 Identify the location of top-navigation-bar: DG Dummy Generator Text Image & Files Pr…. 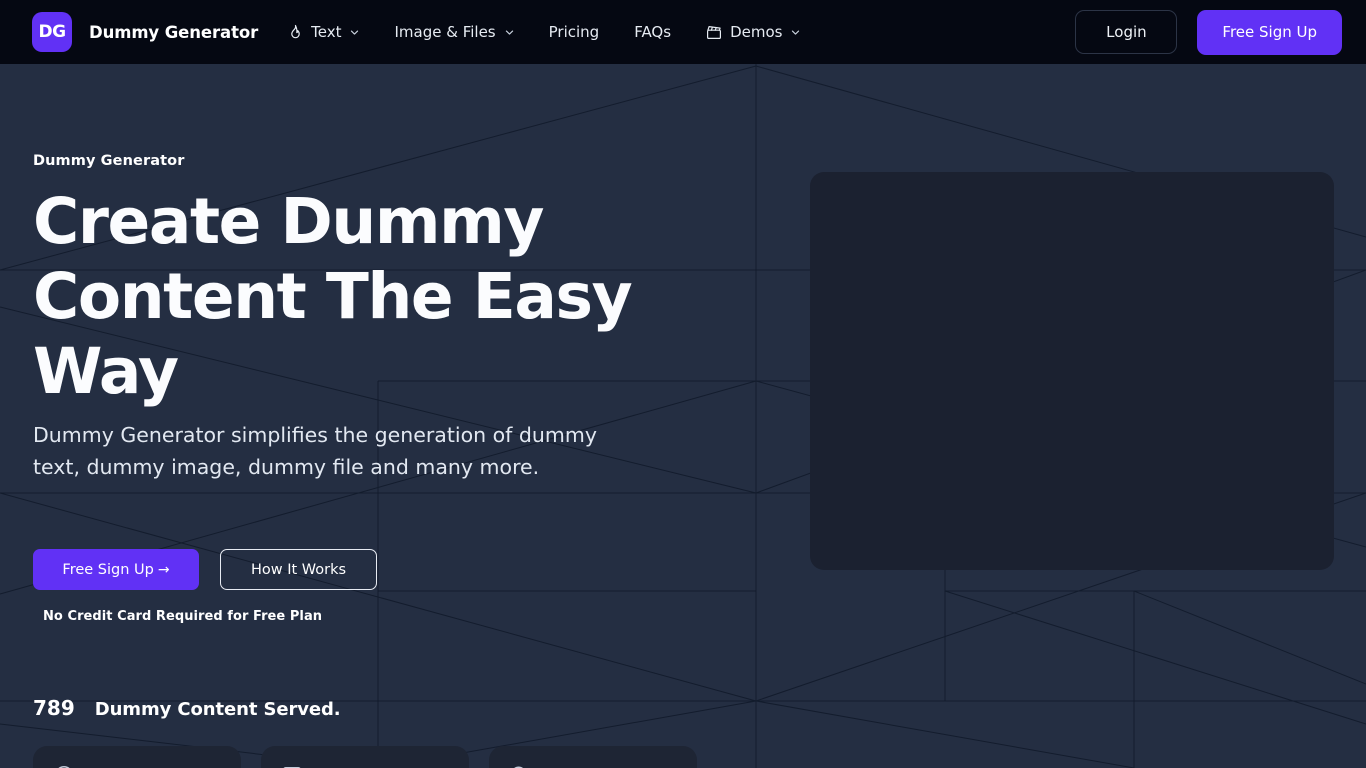
(683, 32).